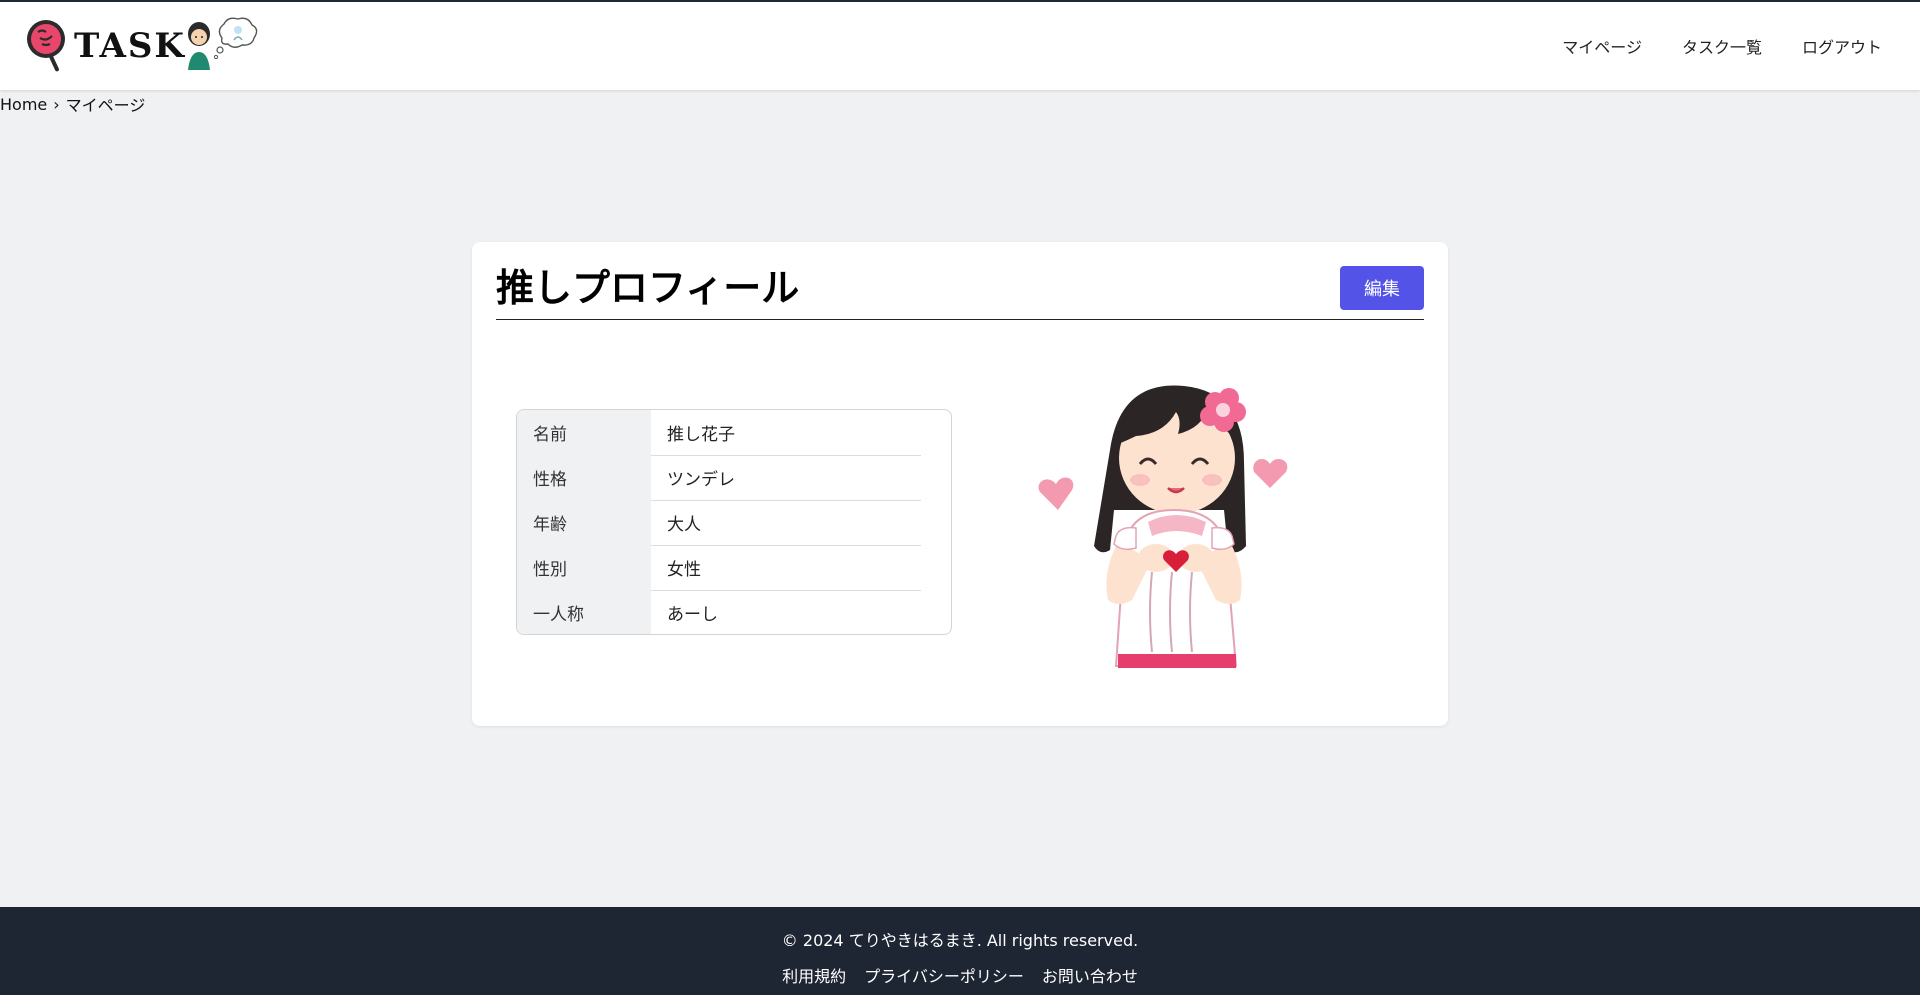  I want to click on footer-link-privacy: プライバシーポリシー, so click(944, 975).